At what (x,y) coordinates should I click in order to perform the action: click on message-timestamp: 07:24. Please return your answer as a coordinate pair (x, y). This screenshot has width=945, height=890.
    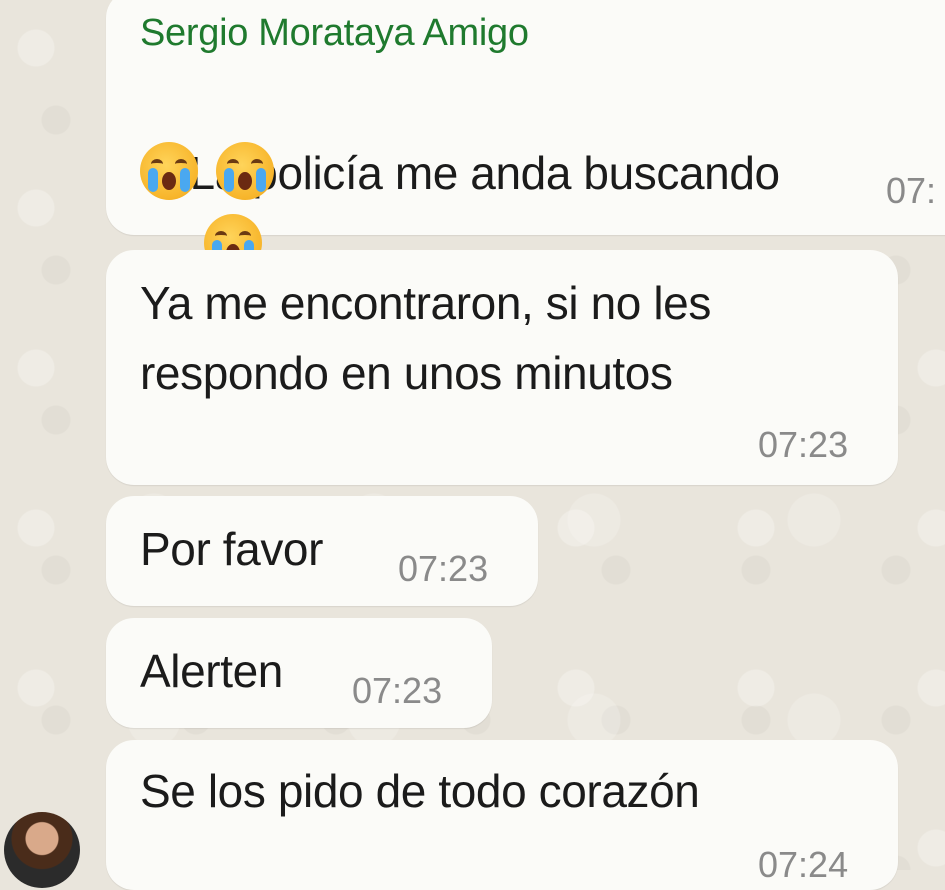
    Looking at the image, I should click on (803, 864).